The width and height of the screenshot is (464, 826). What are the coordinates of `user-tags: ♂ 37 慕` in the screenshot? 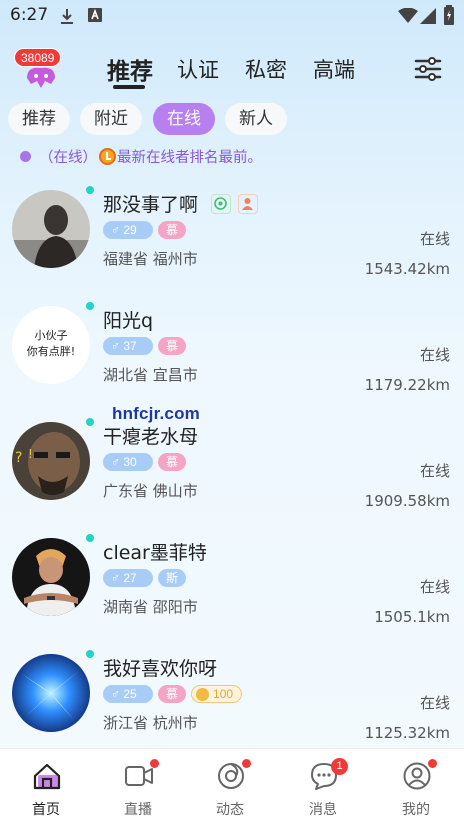 It's located at (145, 346).